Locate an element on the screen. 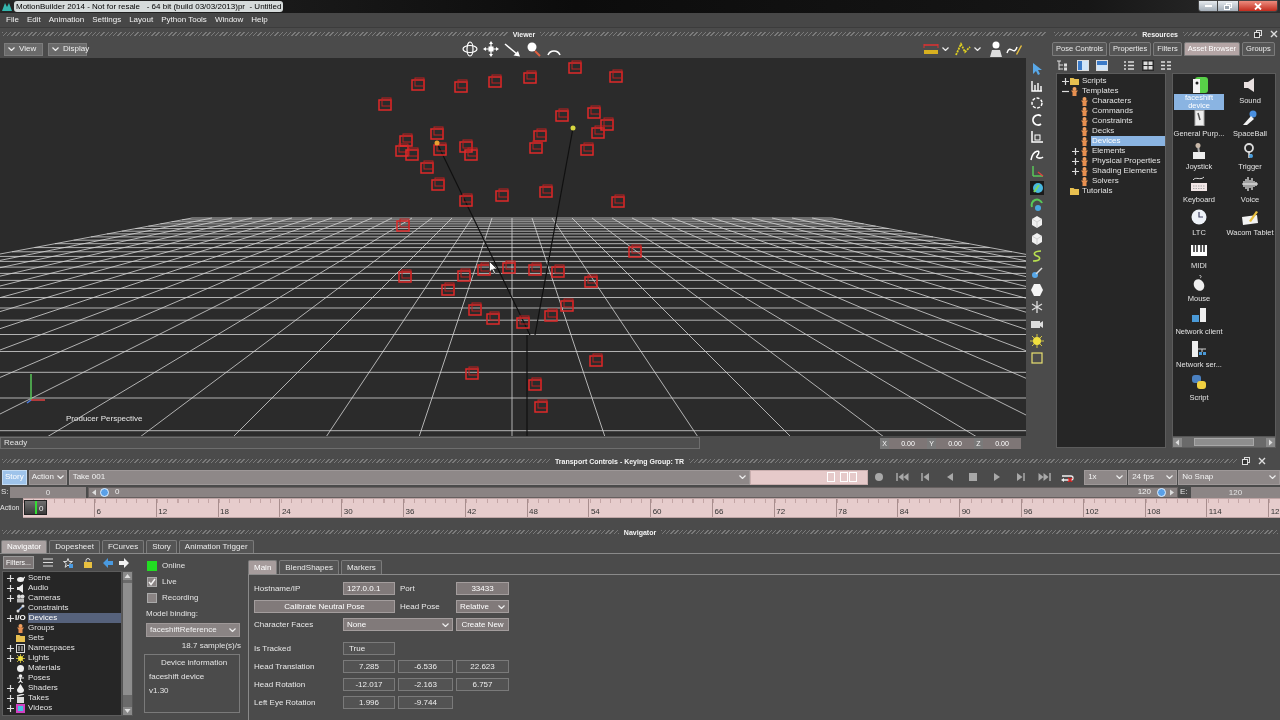 Image resolution: width=1280 pixels, height=720 pixels. tree-item: Decks is located at coordinates (1128, 131).